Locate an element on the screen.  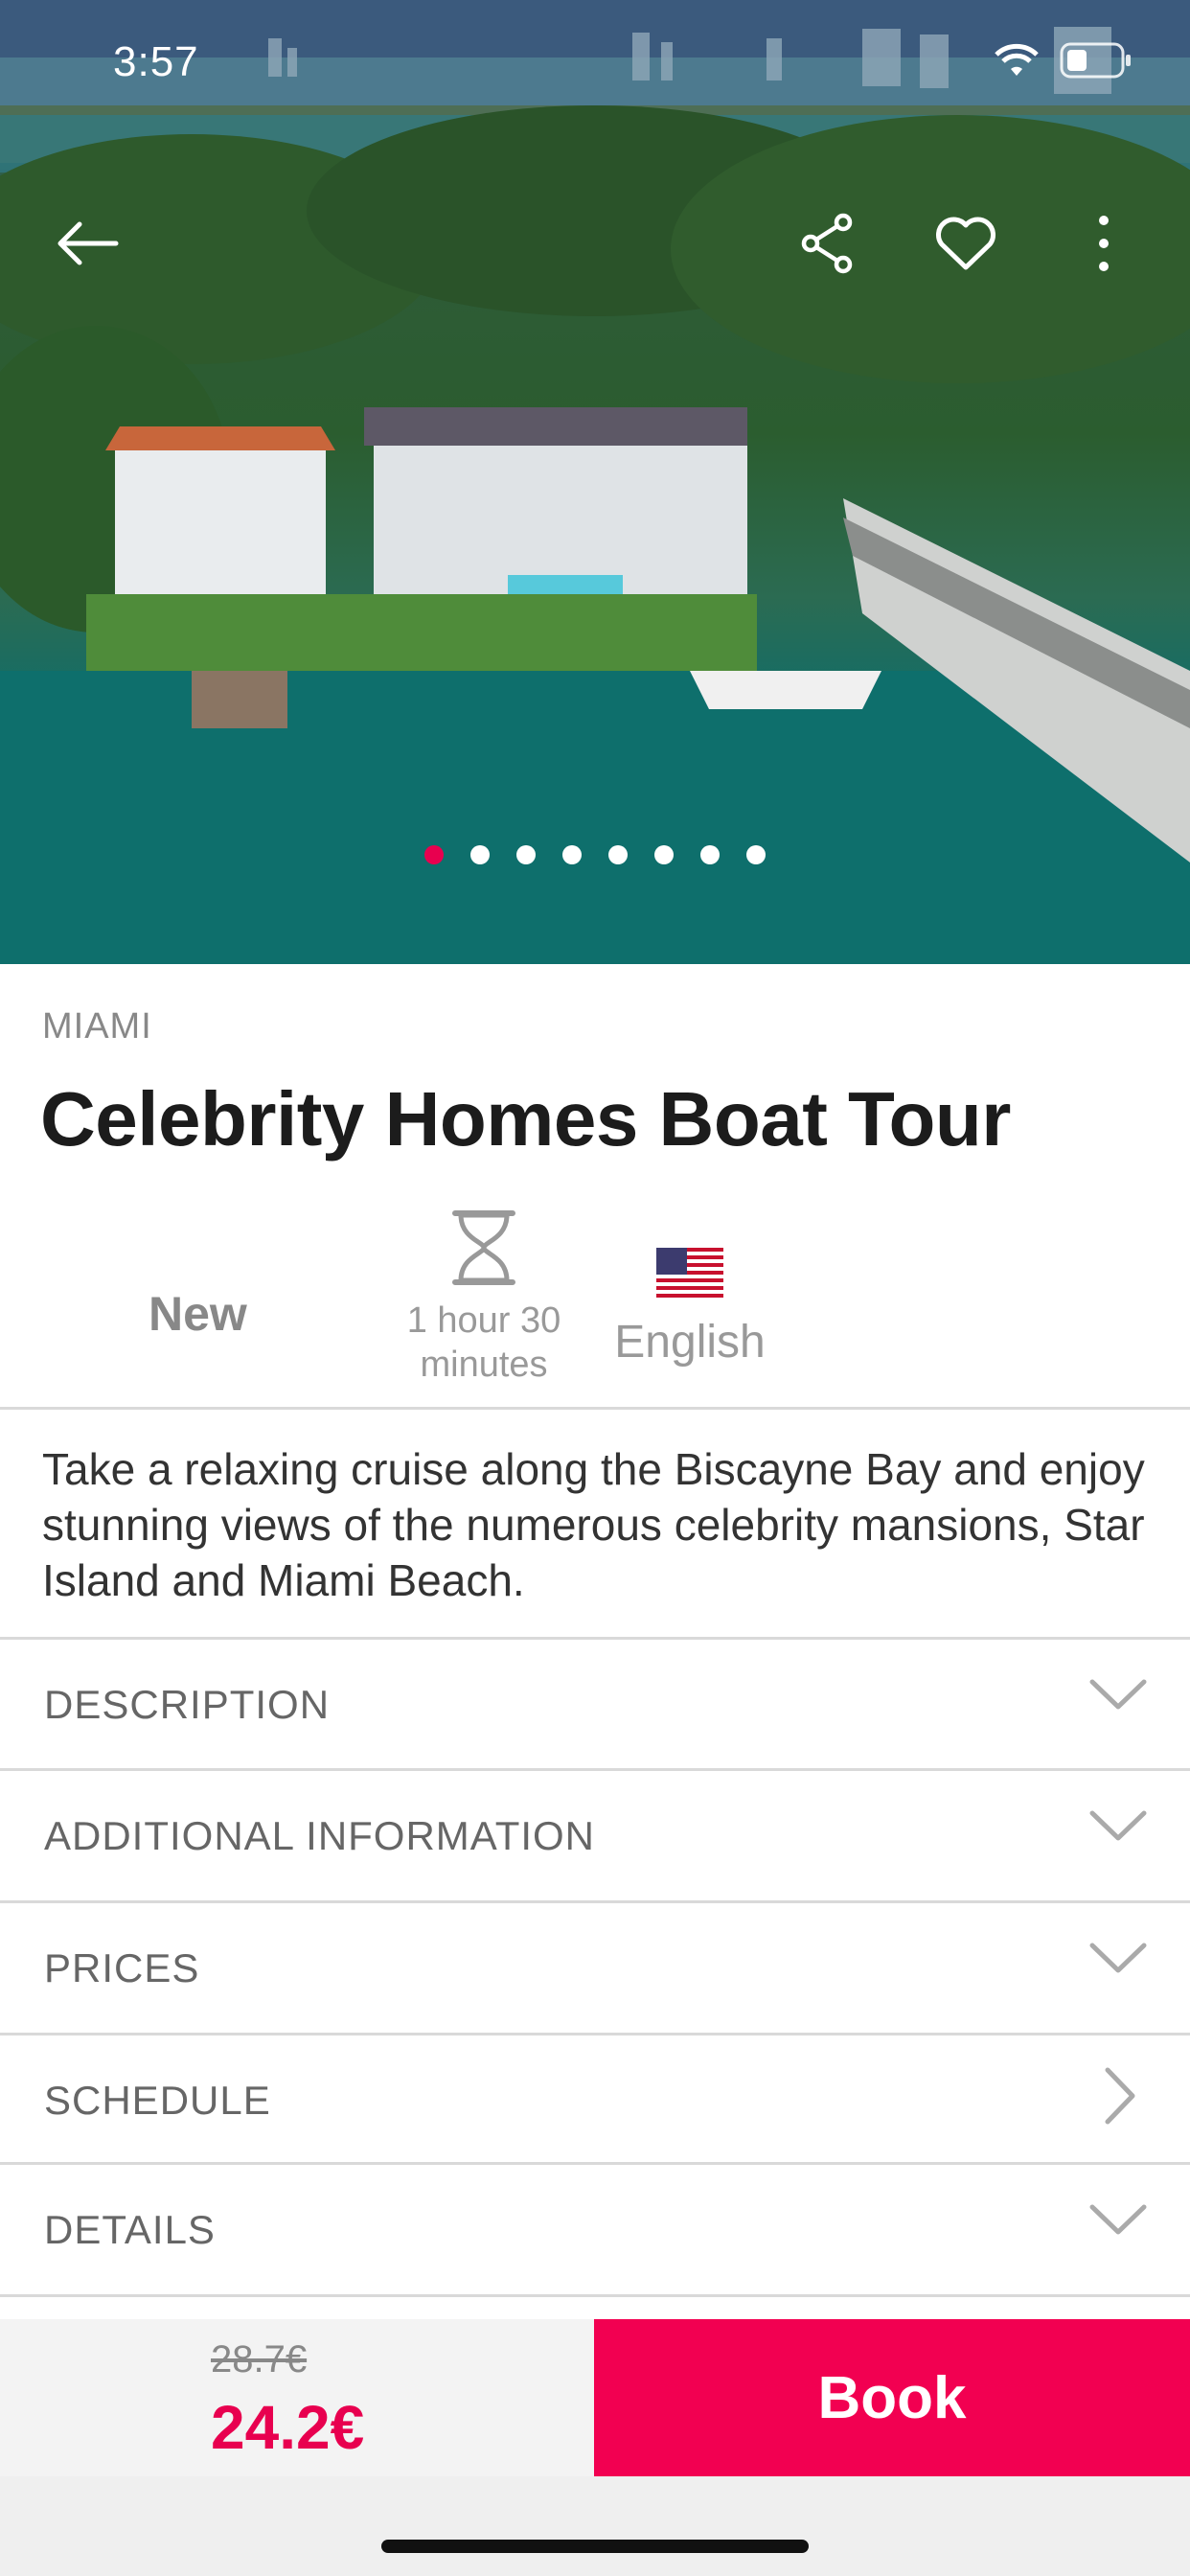
status-time: 3:57 is located at coordinates (156, 62).